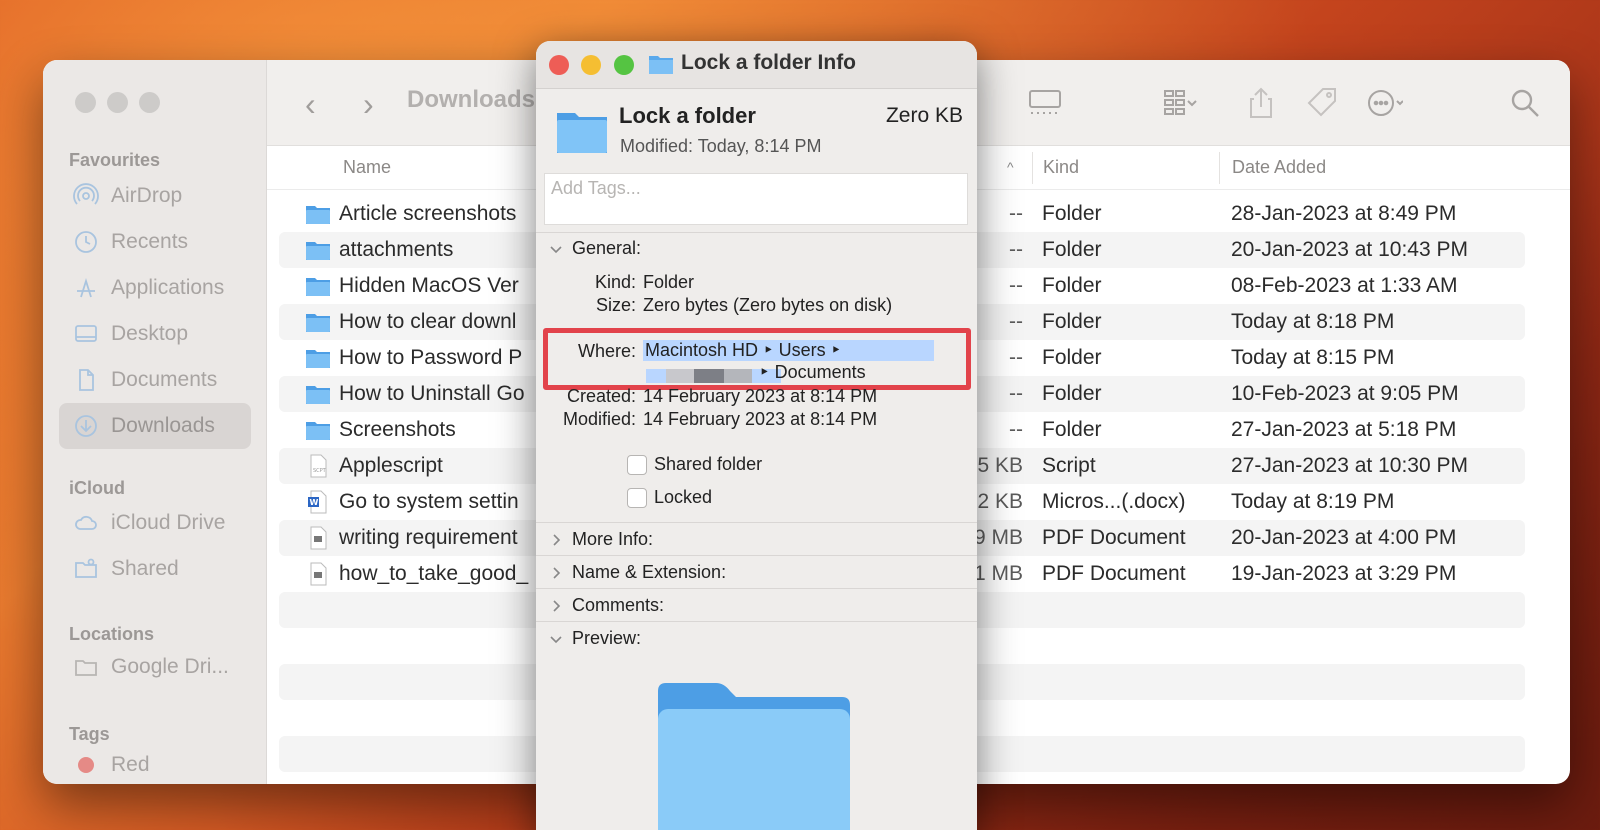 The width and height of the screenshot is (1600, 830). What do you see at coordinates (759, 146) in the screenshot?
I see `modified-value: Today, 8:14 PM` at bounding box center [759, 146].